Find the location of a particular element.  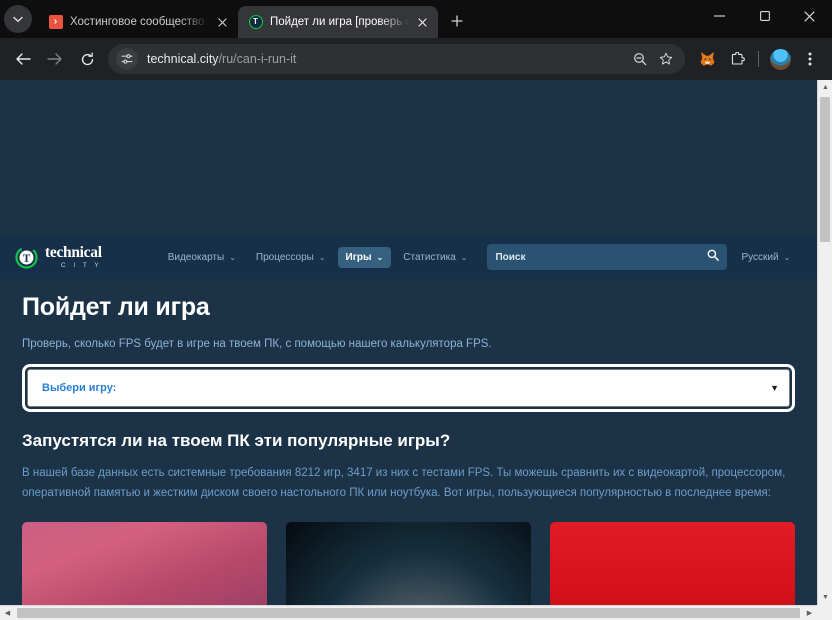

technical-city-logo-icon: T is located at coordinates (26, 257).